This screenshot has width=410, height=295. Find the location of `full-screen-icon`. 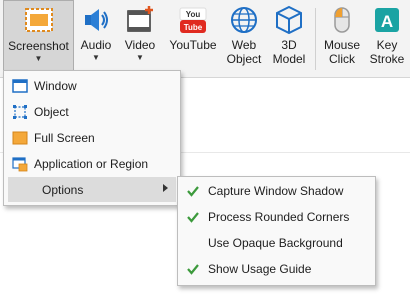

full-screen-icon is located at coordinates (20, 137).